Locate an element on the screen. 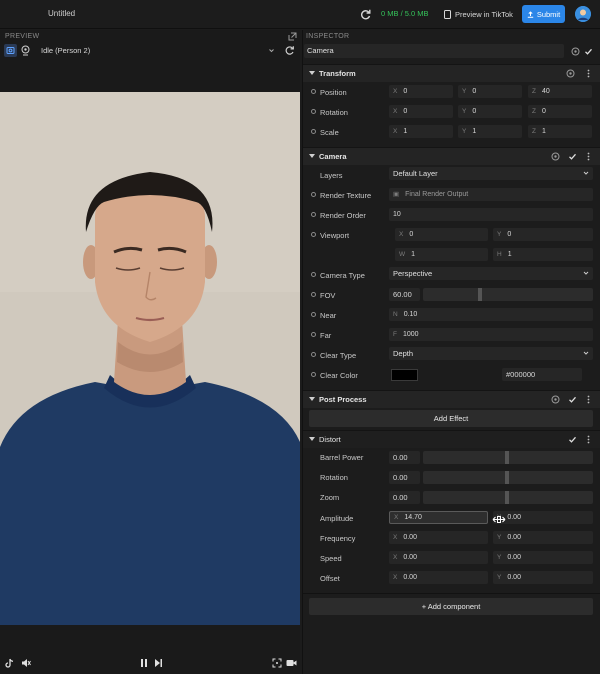 The height and width of the screenshot is (674, 600). tiktok-icon is located at coordinates (9, 663).